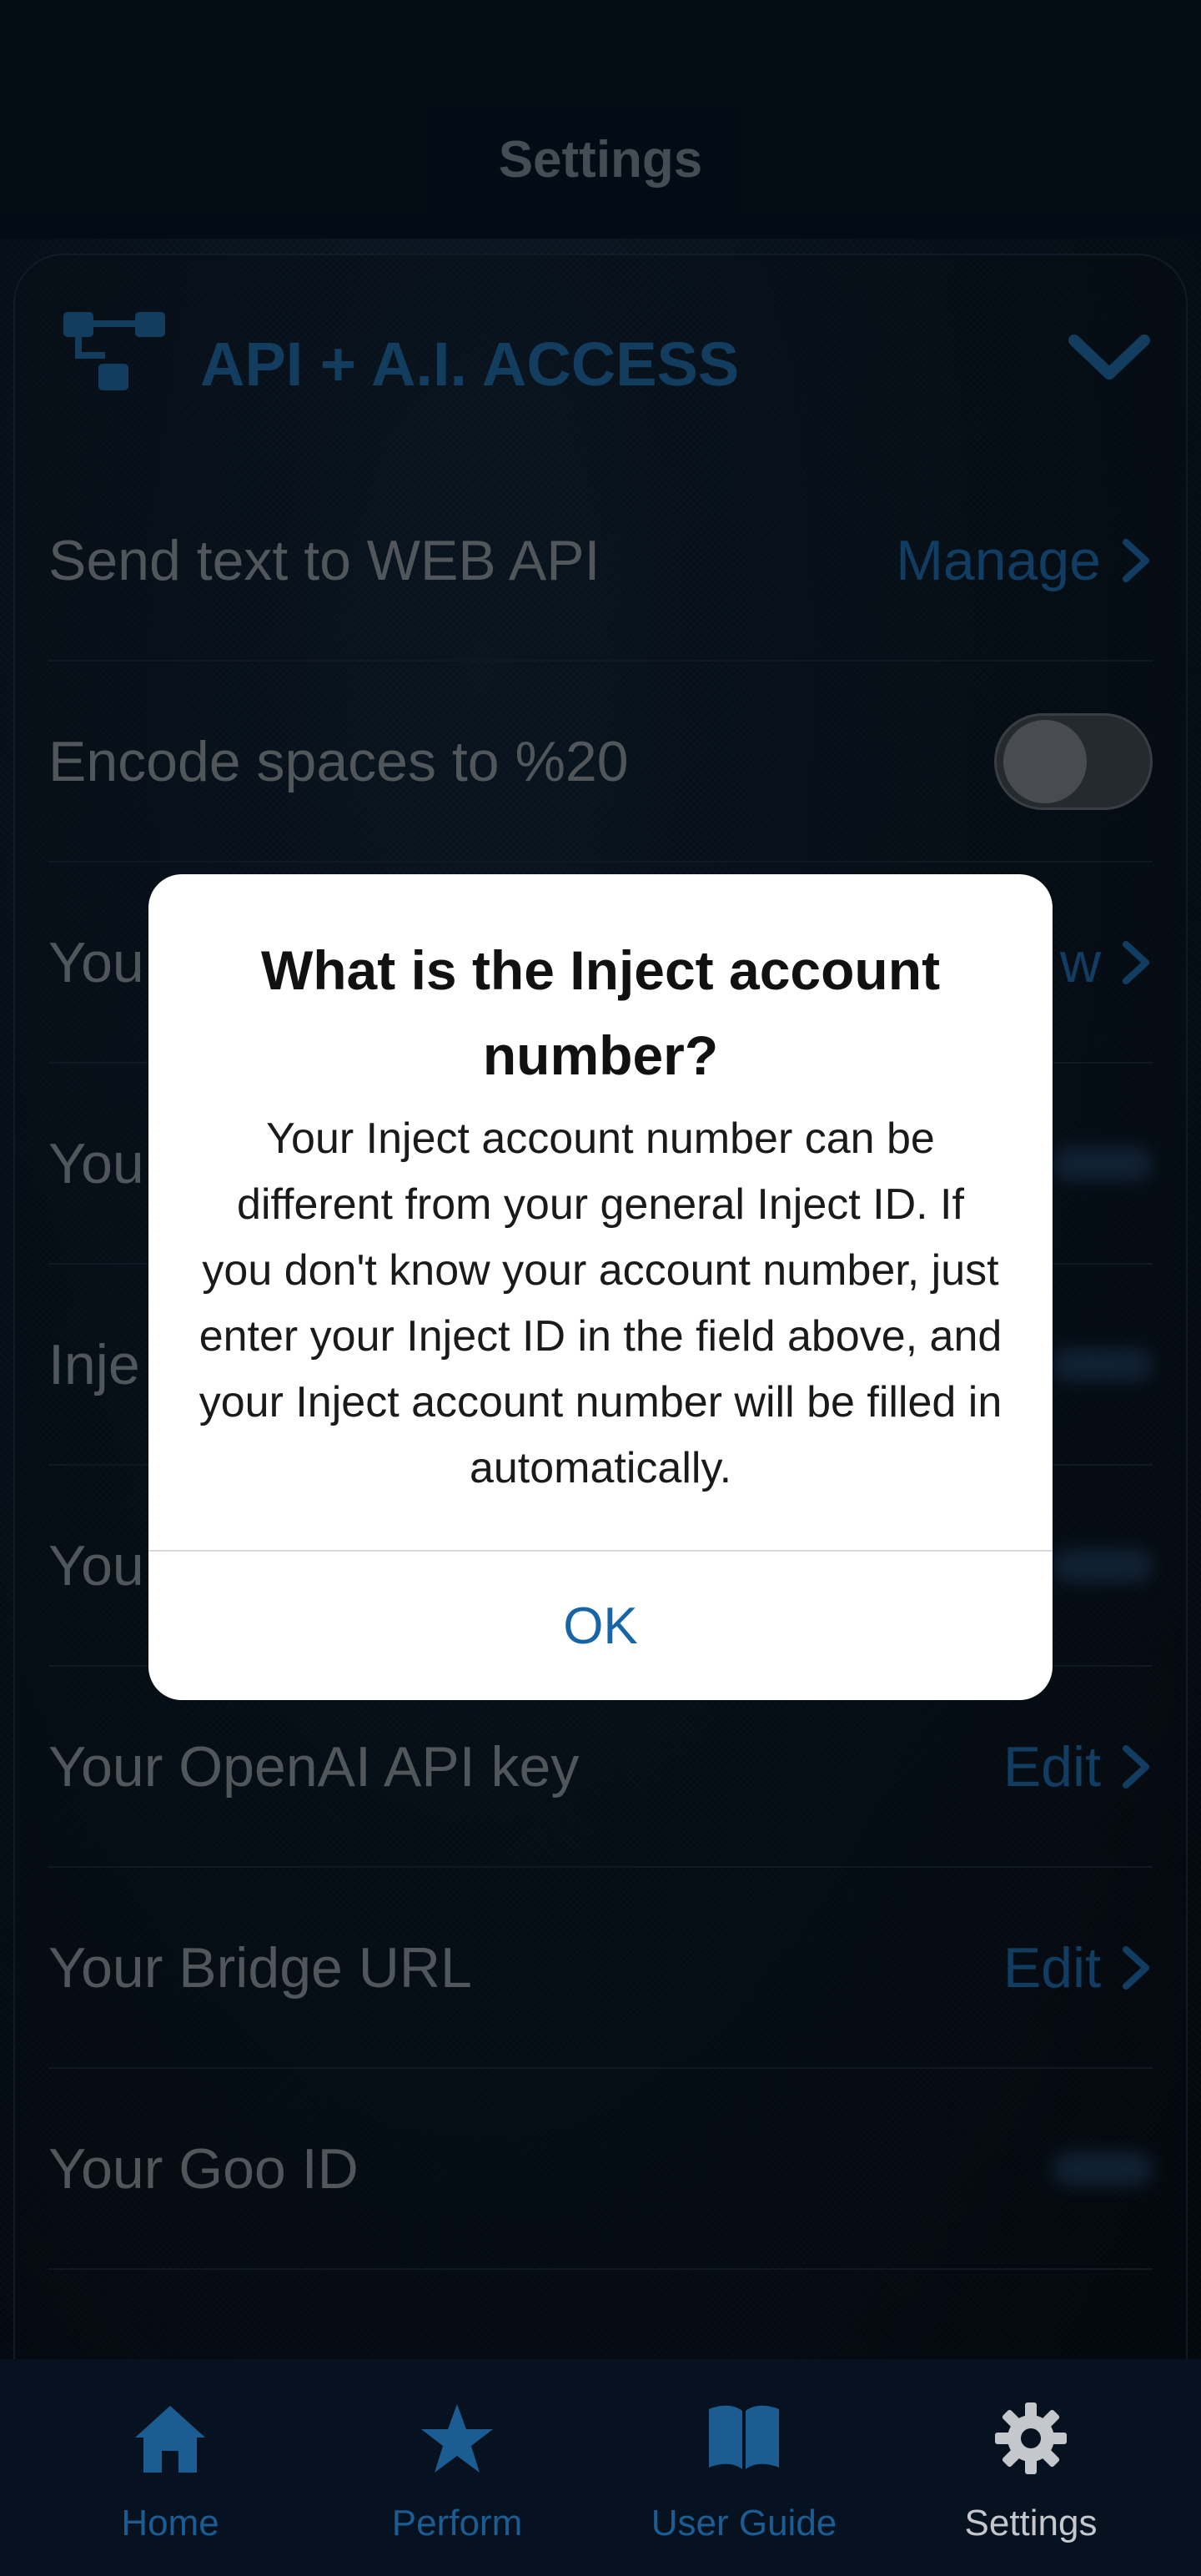 This screenshot has width=1201, height=2576. I want to click on nav-perform: Perform, so click(457, 2467).